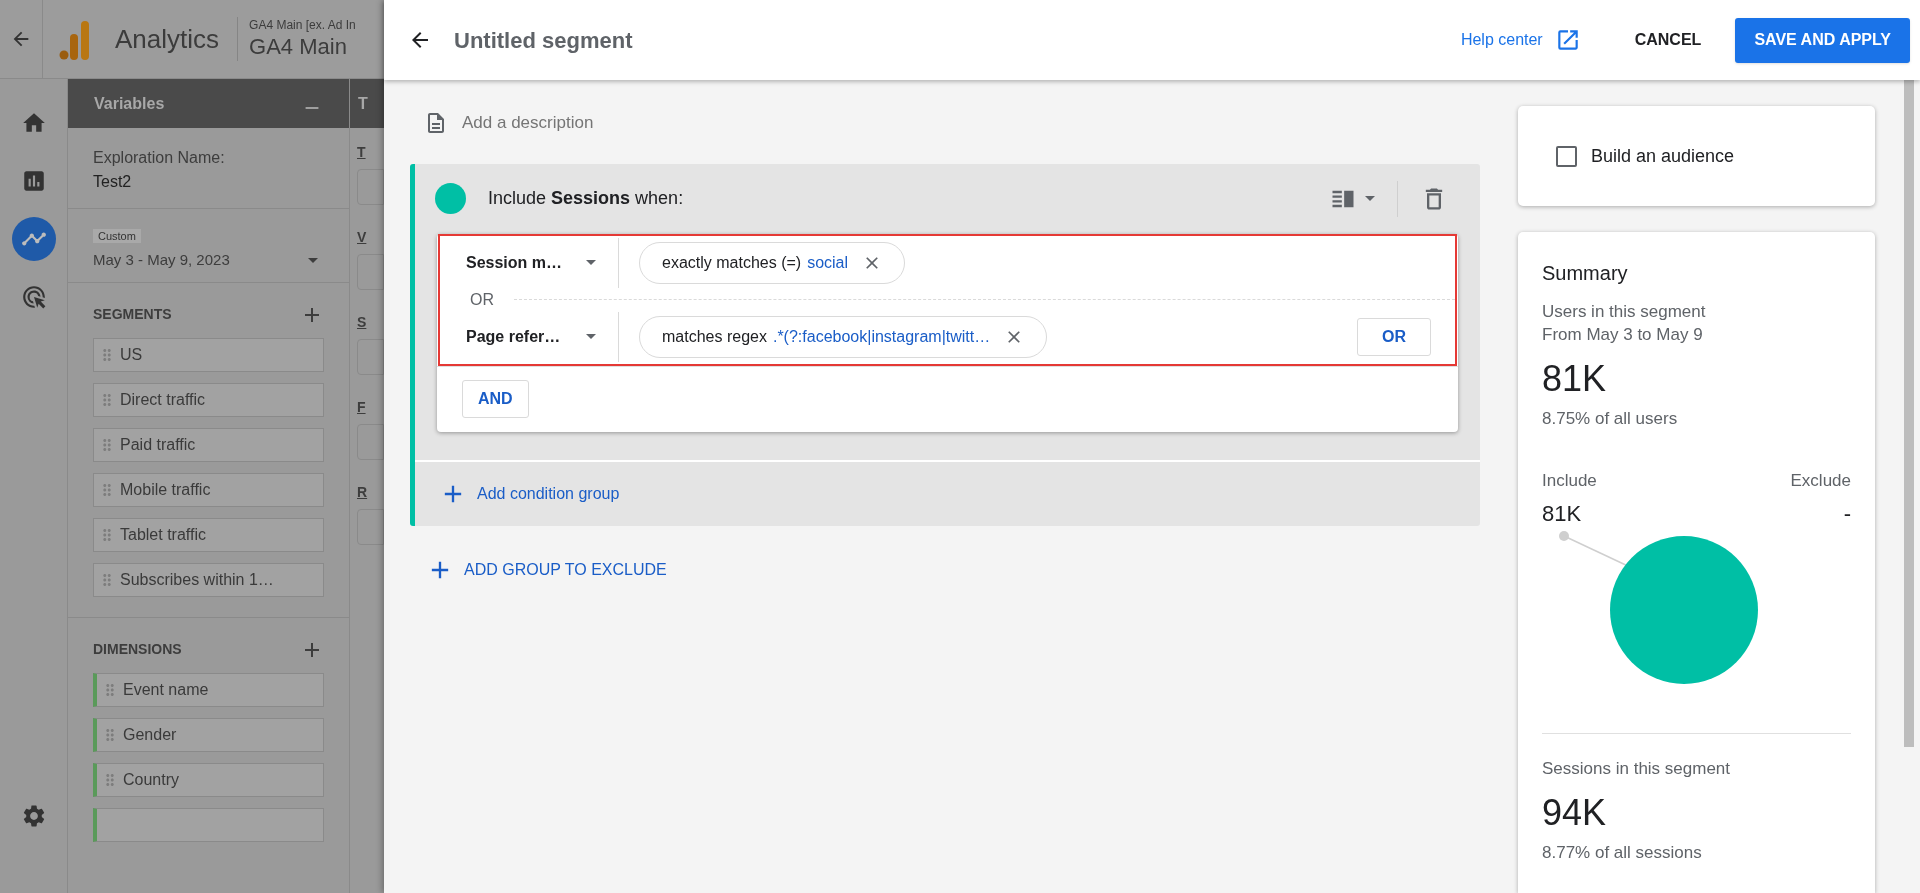 The image size is (1920, 893). Describe the element at coordinates (165, 489) in the screenshot. I see `chip-label: Mobile traffic` at that location.